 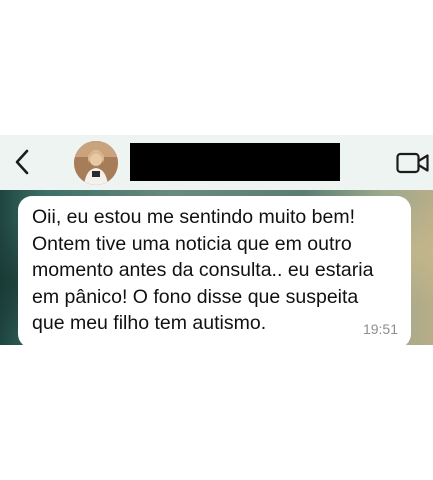 I want to click on back-button, so click(x=22, y=162).